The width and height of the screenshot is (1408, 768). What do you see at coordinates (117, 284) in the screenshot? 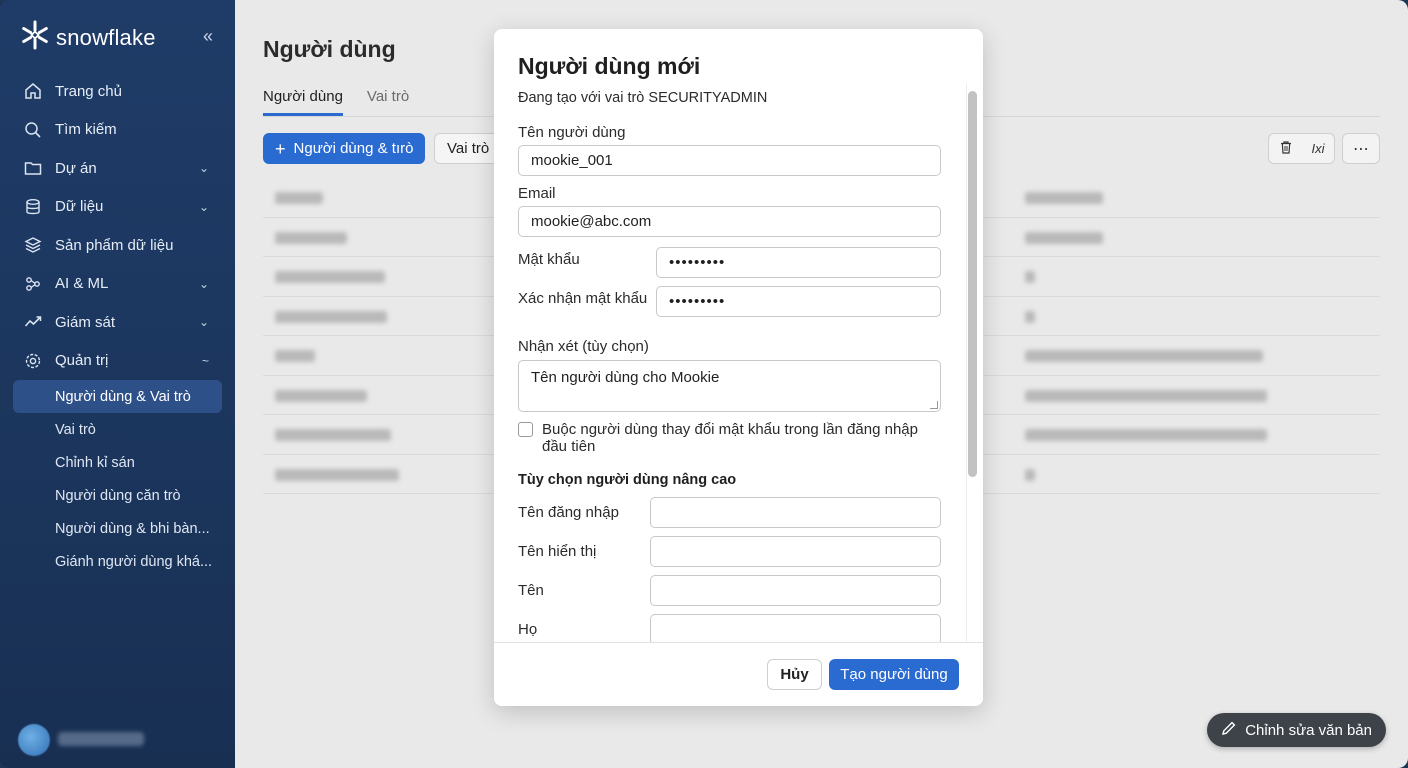
I see `sidebar-item-ai-ml: AI & ML ⌄` at bounding box center [117, 284].